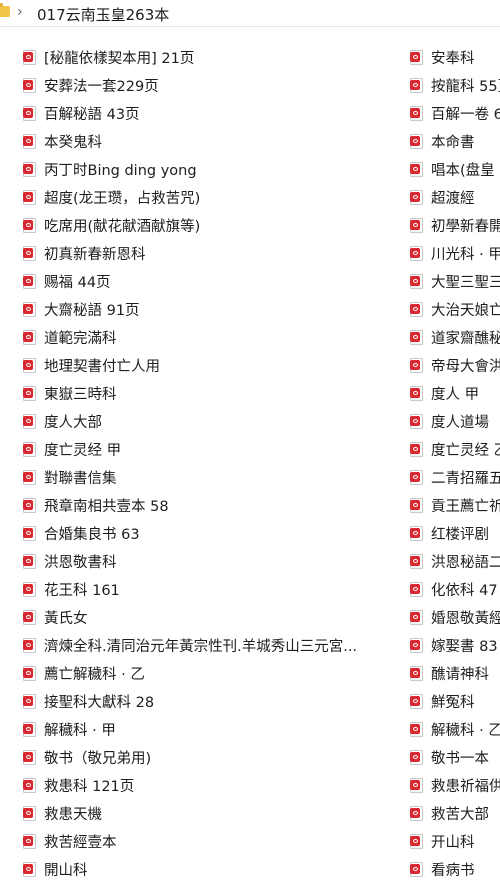  I want to click on file-name: 二青招羅五, so click(465, 478).